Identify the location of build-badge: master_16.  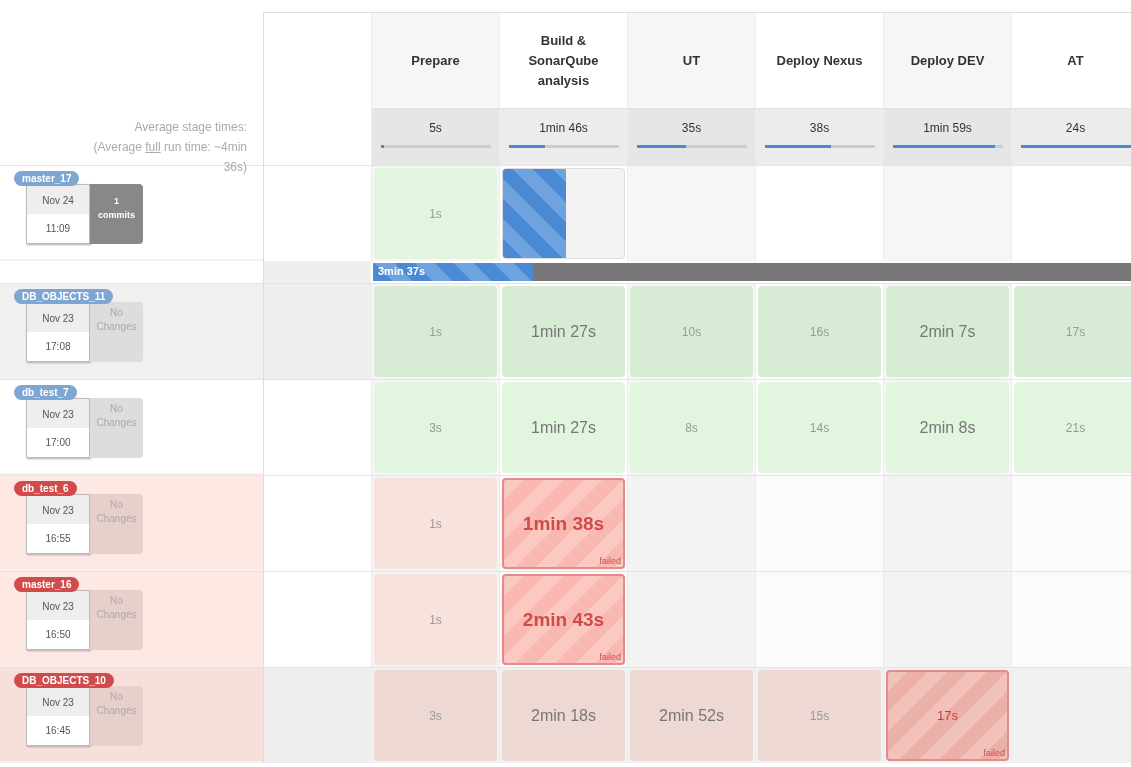
(47, 584).